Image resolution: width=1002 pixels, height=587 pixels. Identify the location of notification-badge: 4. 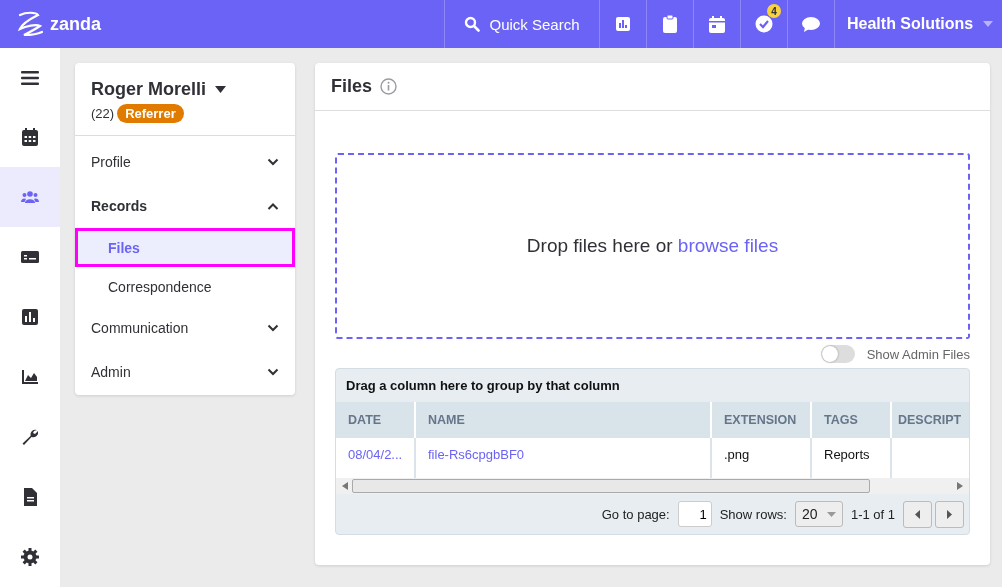
(774, 11).